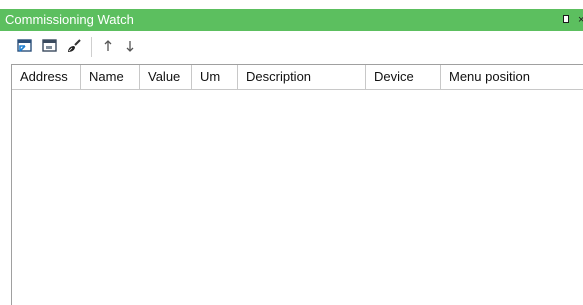  What do you see at coordinates (215, 77) in the screenshot?
I see `column-header-um: Um` at bounding box center [215, 77].